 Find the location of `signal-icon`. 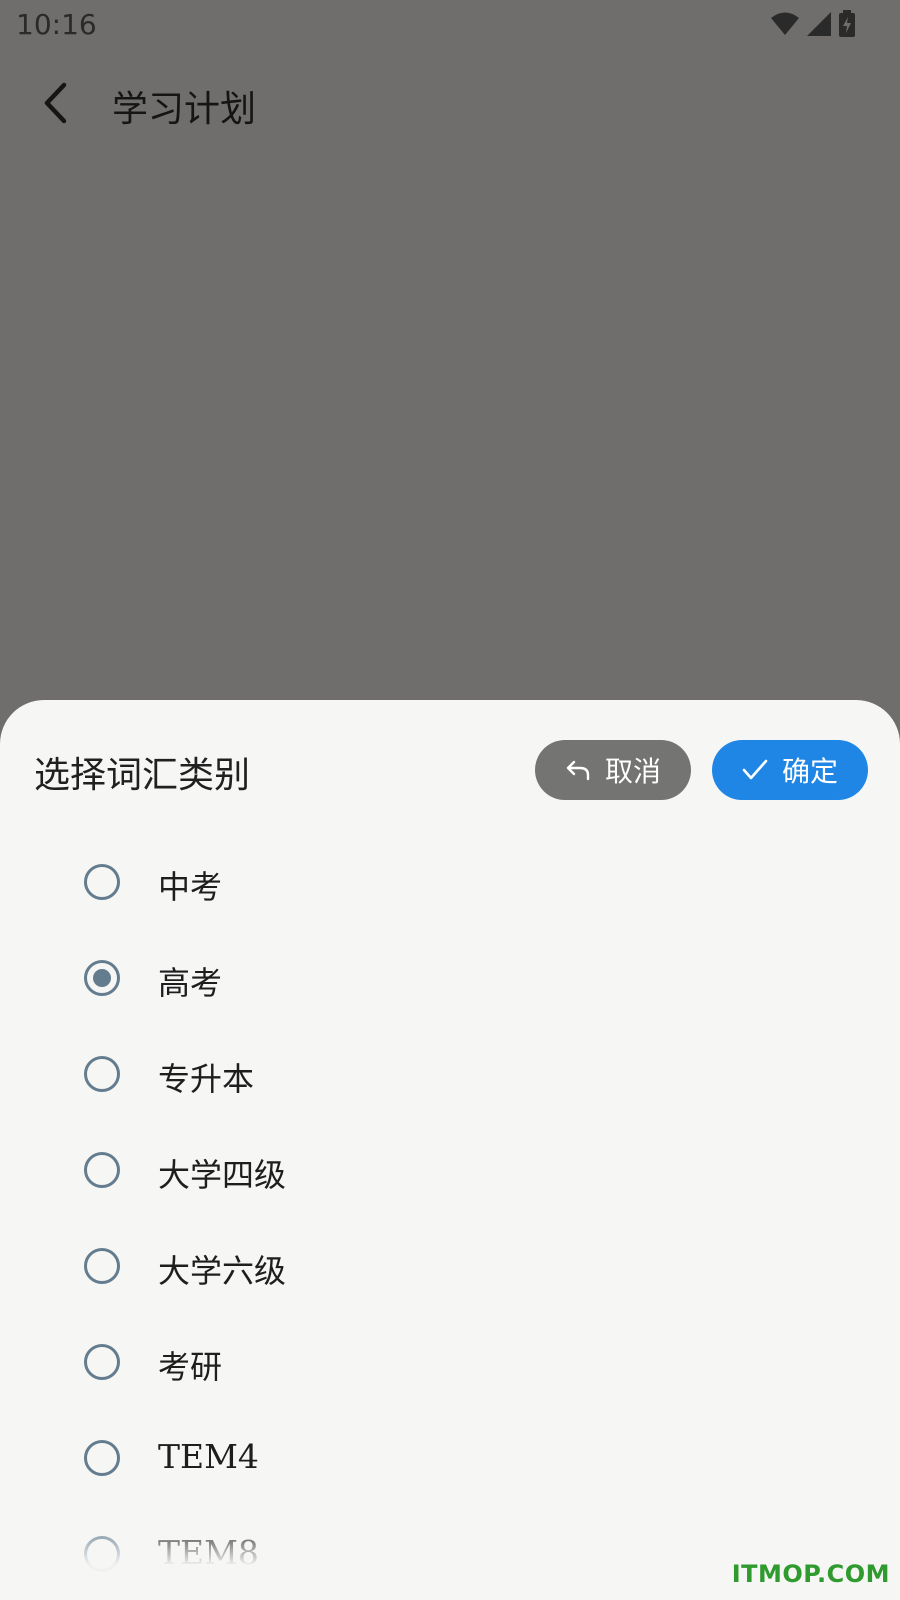

signal-icon is located at coordinates (819, 24).